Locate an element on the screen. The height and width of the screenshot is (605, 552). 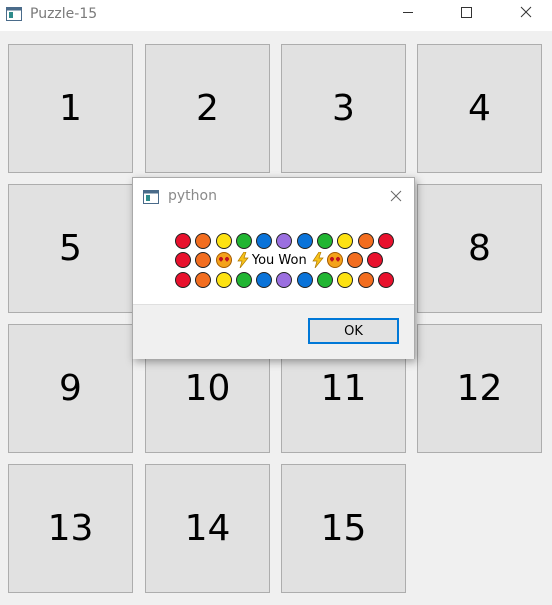
tile-9: 9 is located at coordinates (70, 388).